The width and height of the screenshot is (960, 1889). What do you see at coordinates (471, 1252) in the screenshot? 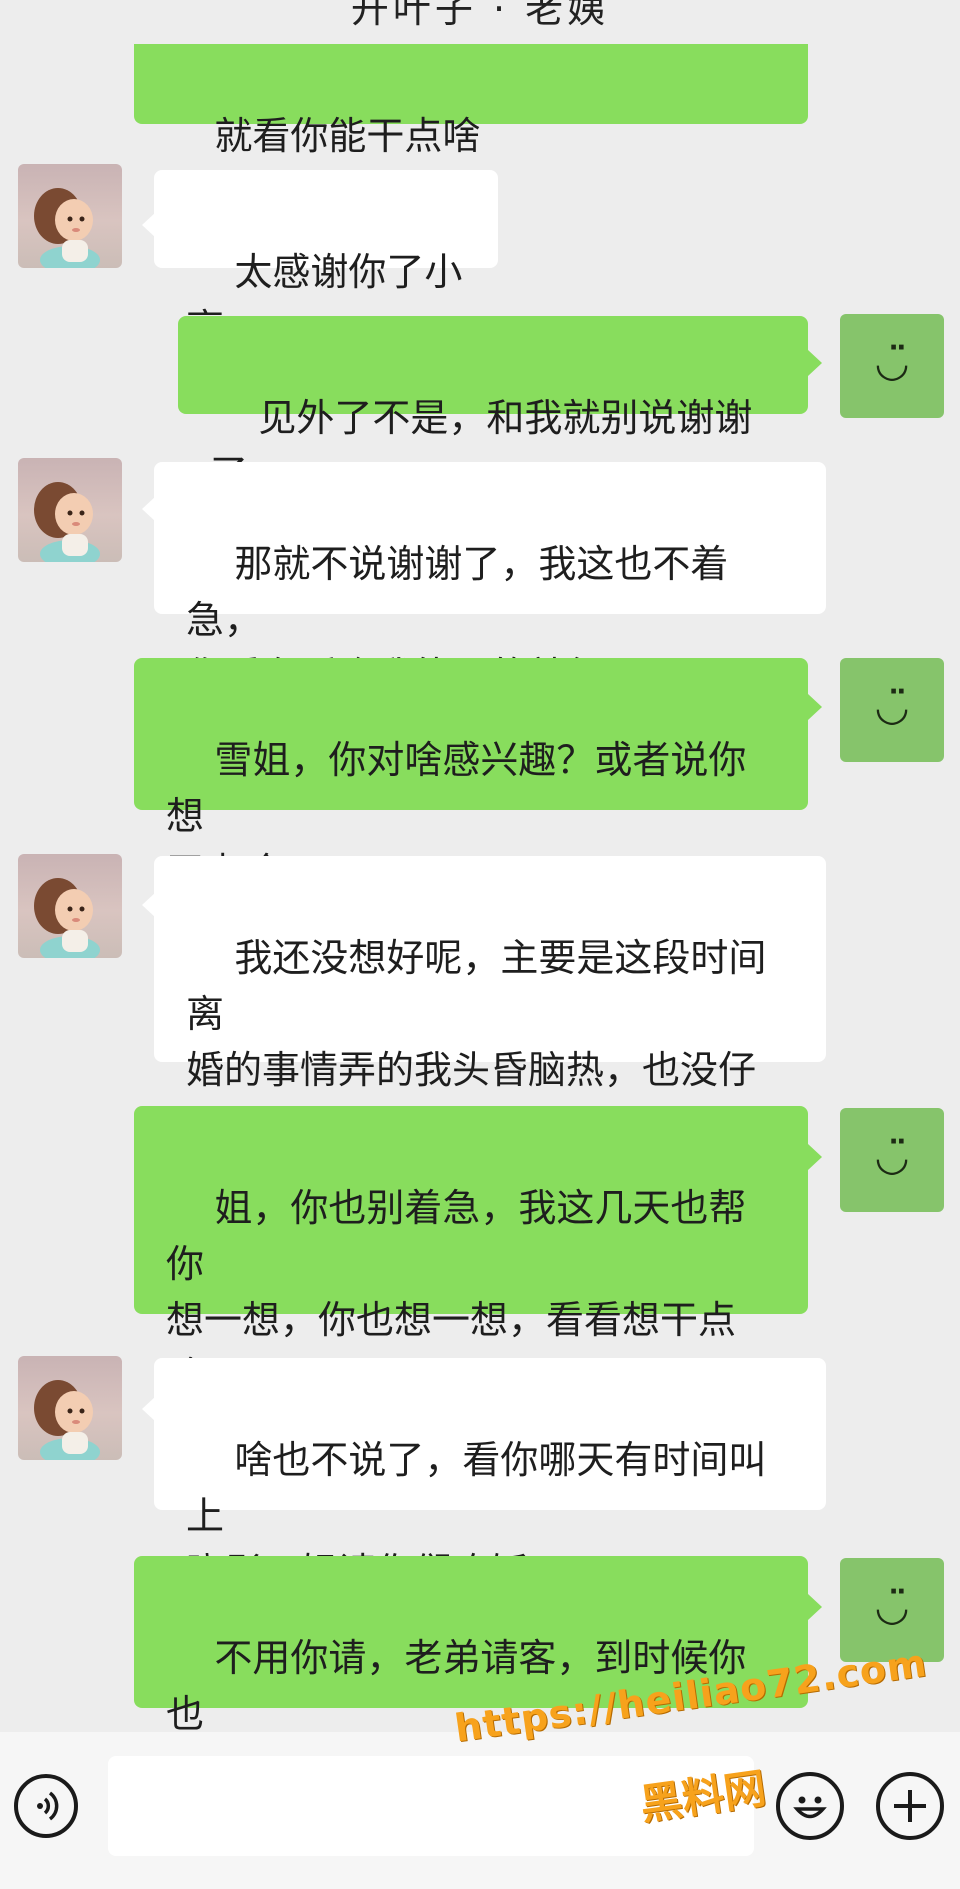
I see `outgoing-message-bubble: 姐，你也别着急，我这几天也帮你 想一想，你也想一想，看看想干点 啥` at bounding box center [471, 1252].